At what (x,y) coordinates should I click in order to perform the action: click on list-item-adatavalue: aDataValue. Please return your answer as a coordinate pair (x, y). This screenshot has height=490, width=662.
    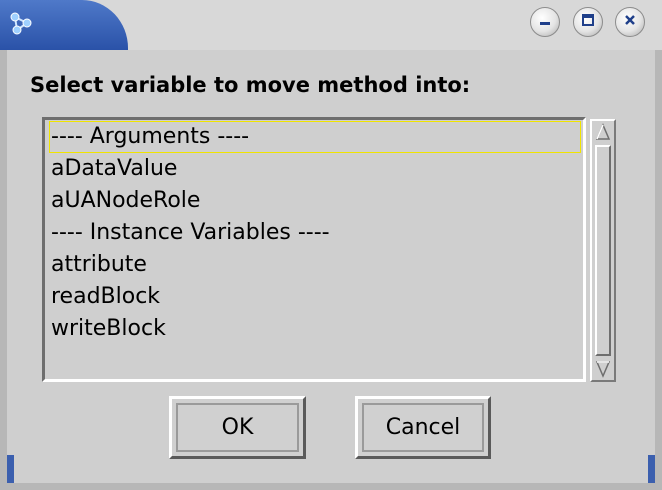
    Looking at the image, I should click on (113, 169).